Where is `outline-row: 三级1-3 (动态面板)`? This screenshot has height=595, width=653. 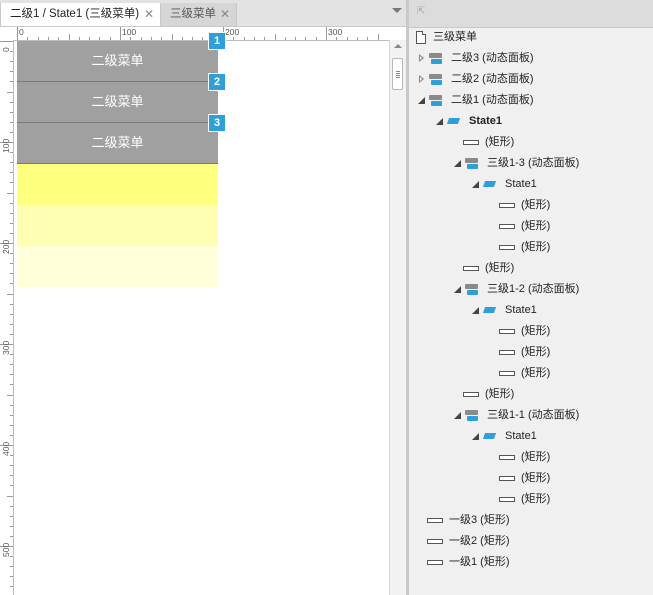
outline-row: 三级1-3 (动态面板) is located at coordinates (531, 163).